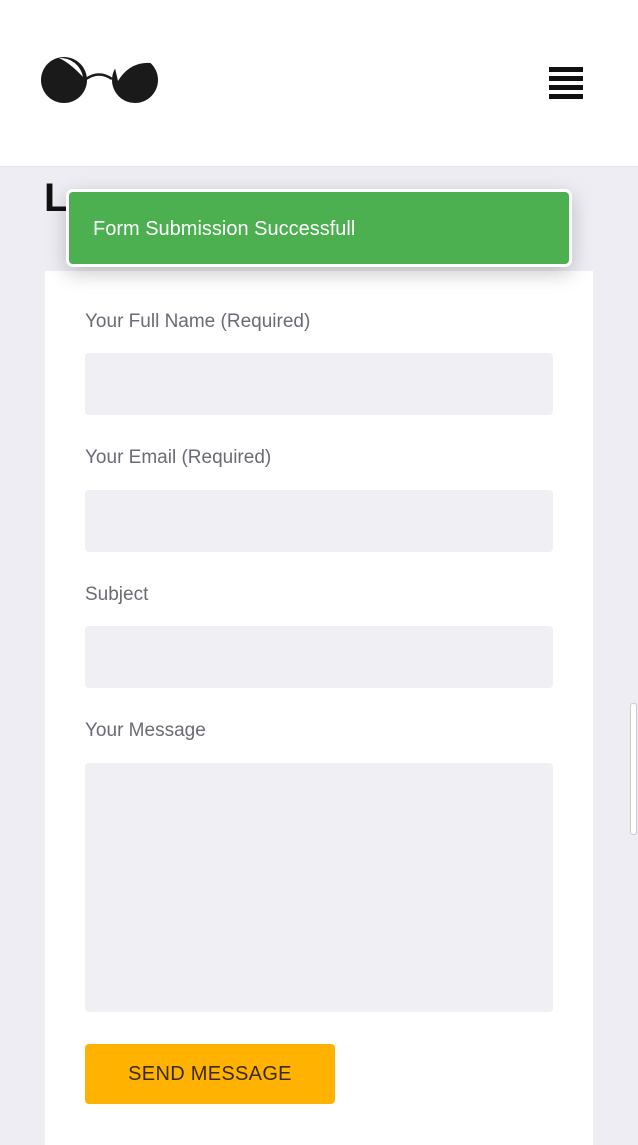  Describe the element at coordinates (210, 1074) in the screenshot. I see `send-message-button: SEND MESSAGE` at that location.